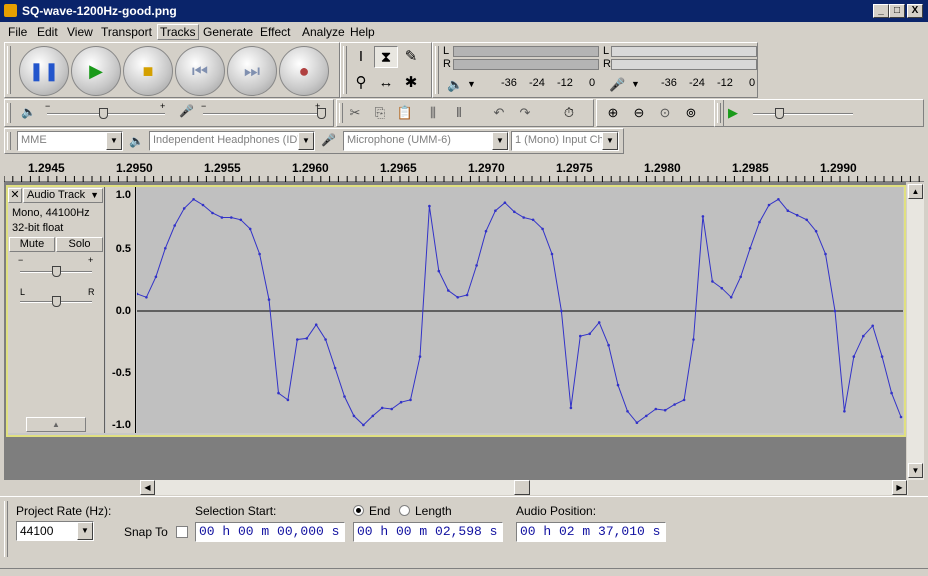  What do you see at coordinates (178, 32) in the screenshot?
I see `menu-tracks: Tracks` at bounding box center [178, 32].